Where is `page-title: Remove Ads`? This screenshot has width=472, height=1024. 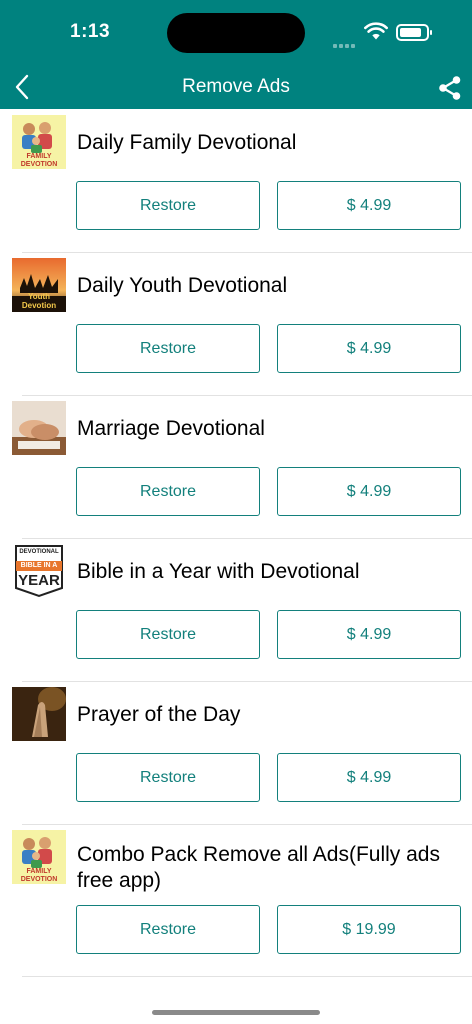
page-title: Remove Ads is located at coordinates (236, 86).